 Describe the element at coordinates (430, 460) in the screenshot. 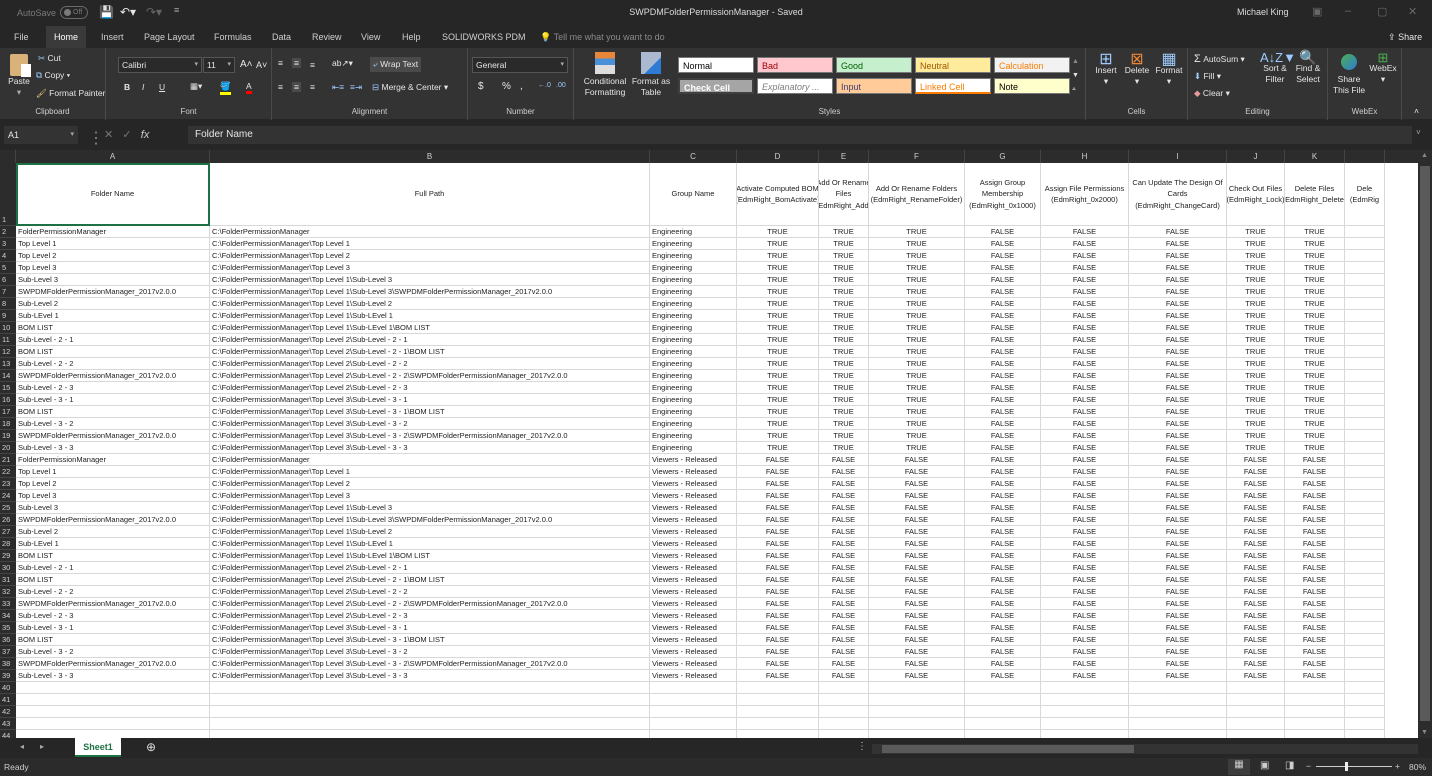

I see `table-cell: C:\FolderPermissionManager` at that location.